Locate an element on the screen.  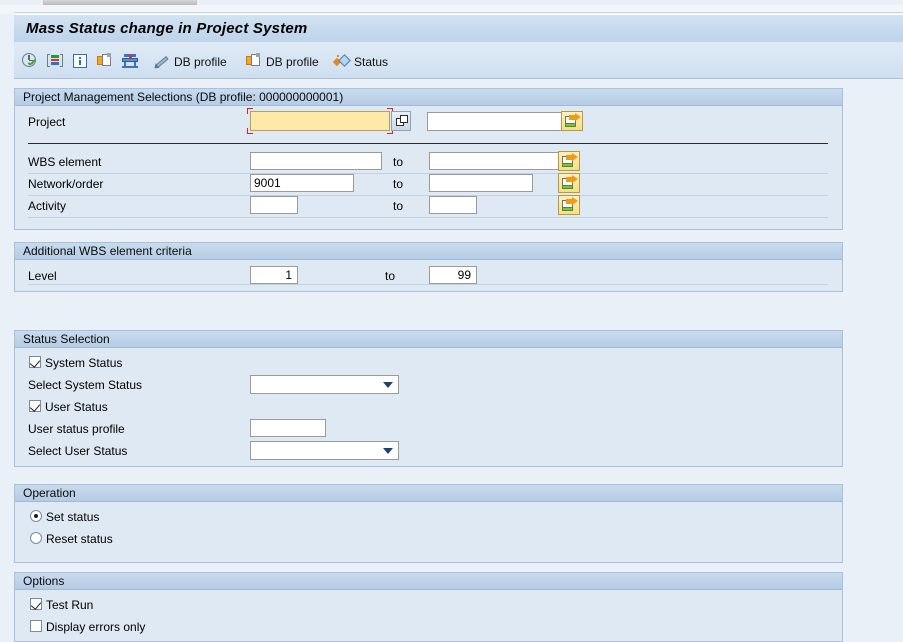
label-network-order: Network/order is located at coordinates (66, 184).